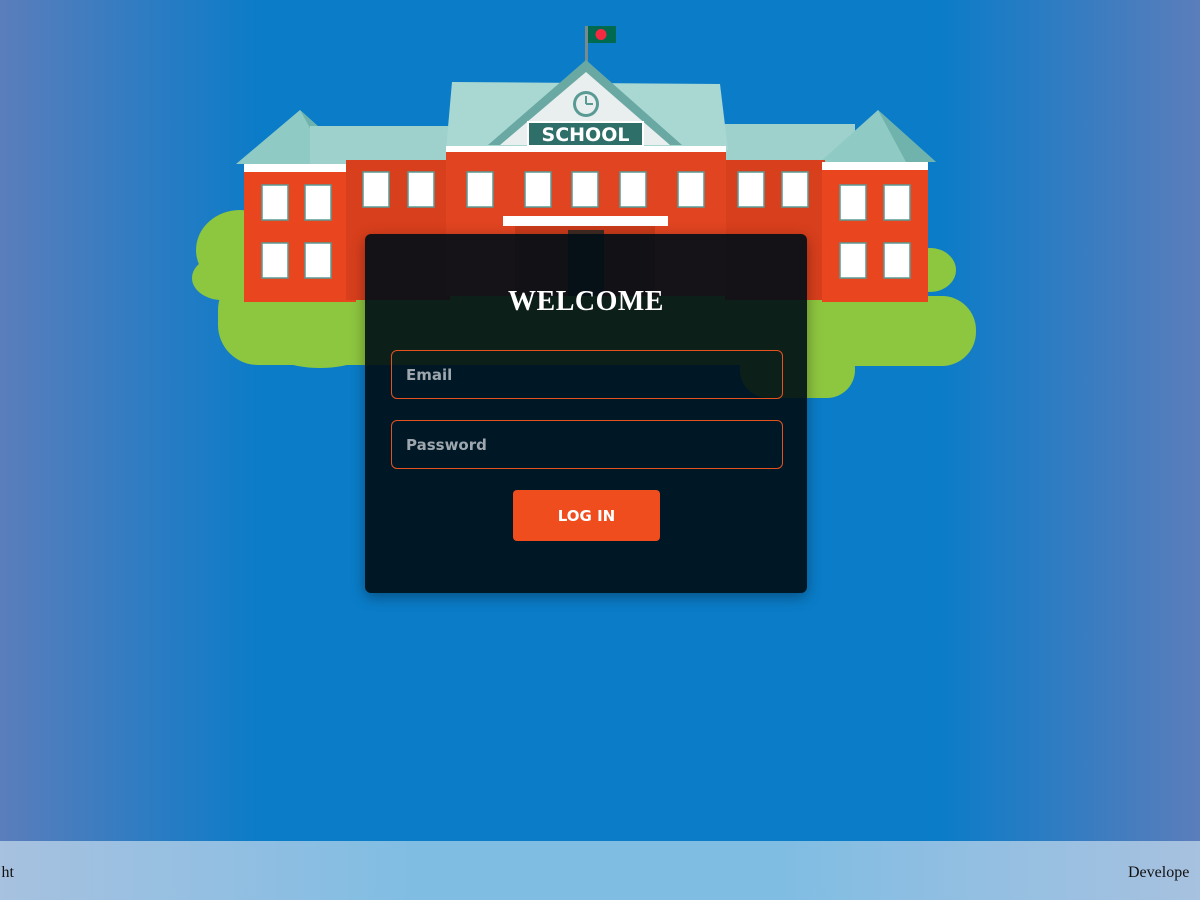 The width and height of the screenshot is (1200, 900). What do you see at coordinates (587, 374) in the screenshot?
I see `email-field` at bounding box center [587, 374].